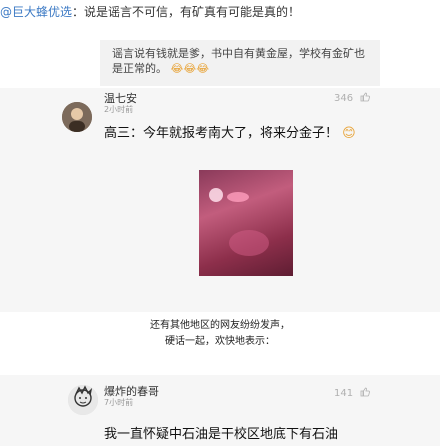  I want to click on mention-link: @巨大蜂优选, so click(36, 12).